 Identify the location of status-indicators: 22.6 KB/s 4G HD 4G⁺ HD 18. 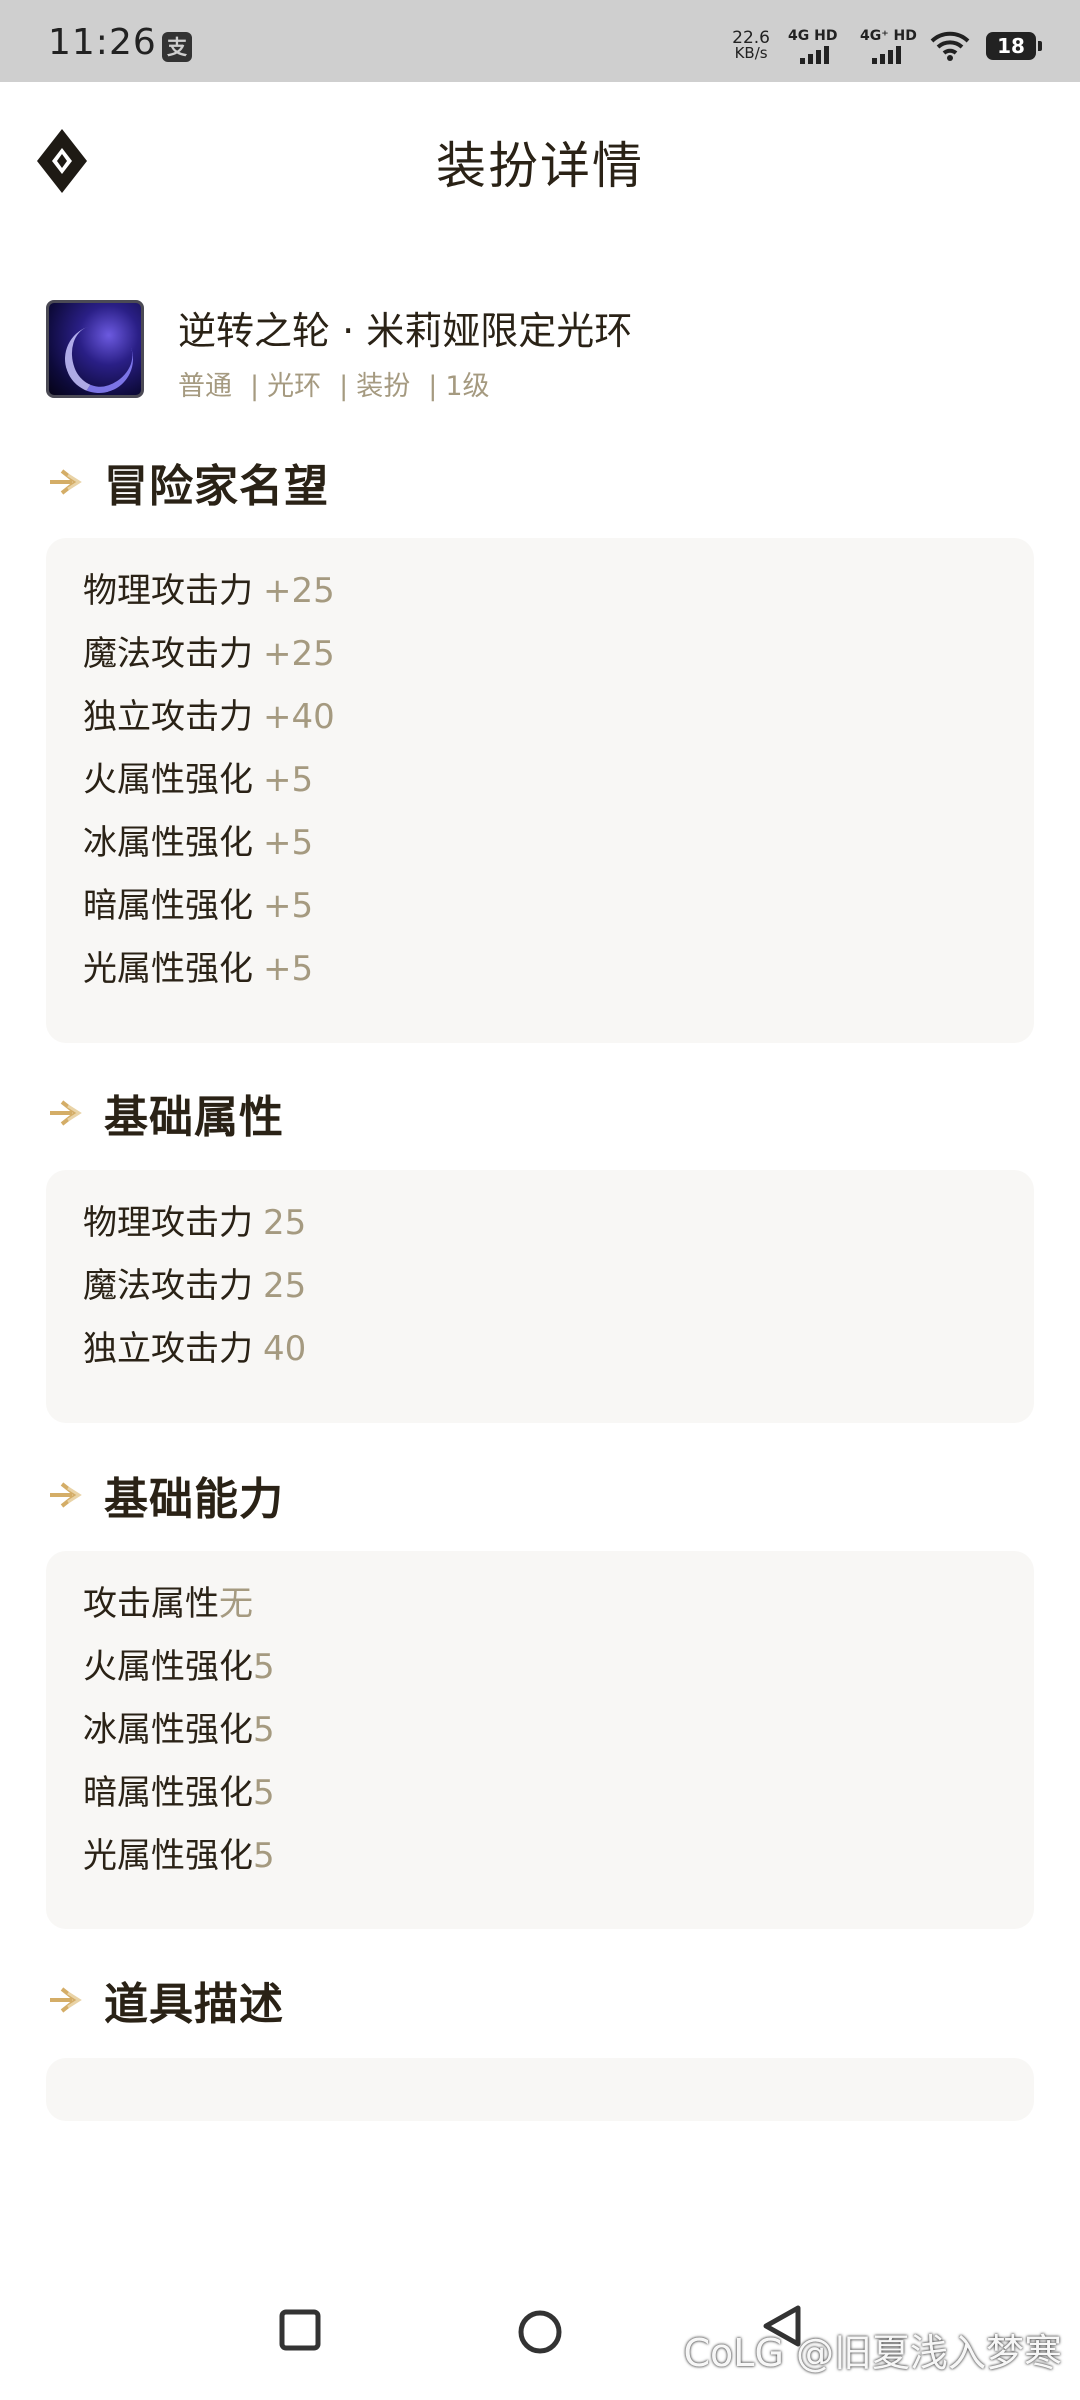
(887, 46).